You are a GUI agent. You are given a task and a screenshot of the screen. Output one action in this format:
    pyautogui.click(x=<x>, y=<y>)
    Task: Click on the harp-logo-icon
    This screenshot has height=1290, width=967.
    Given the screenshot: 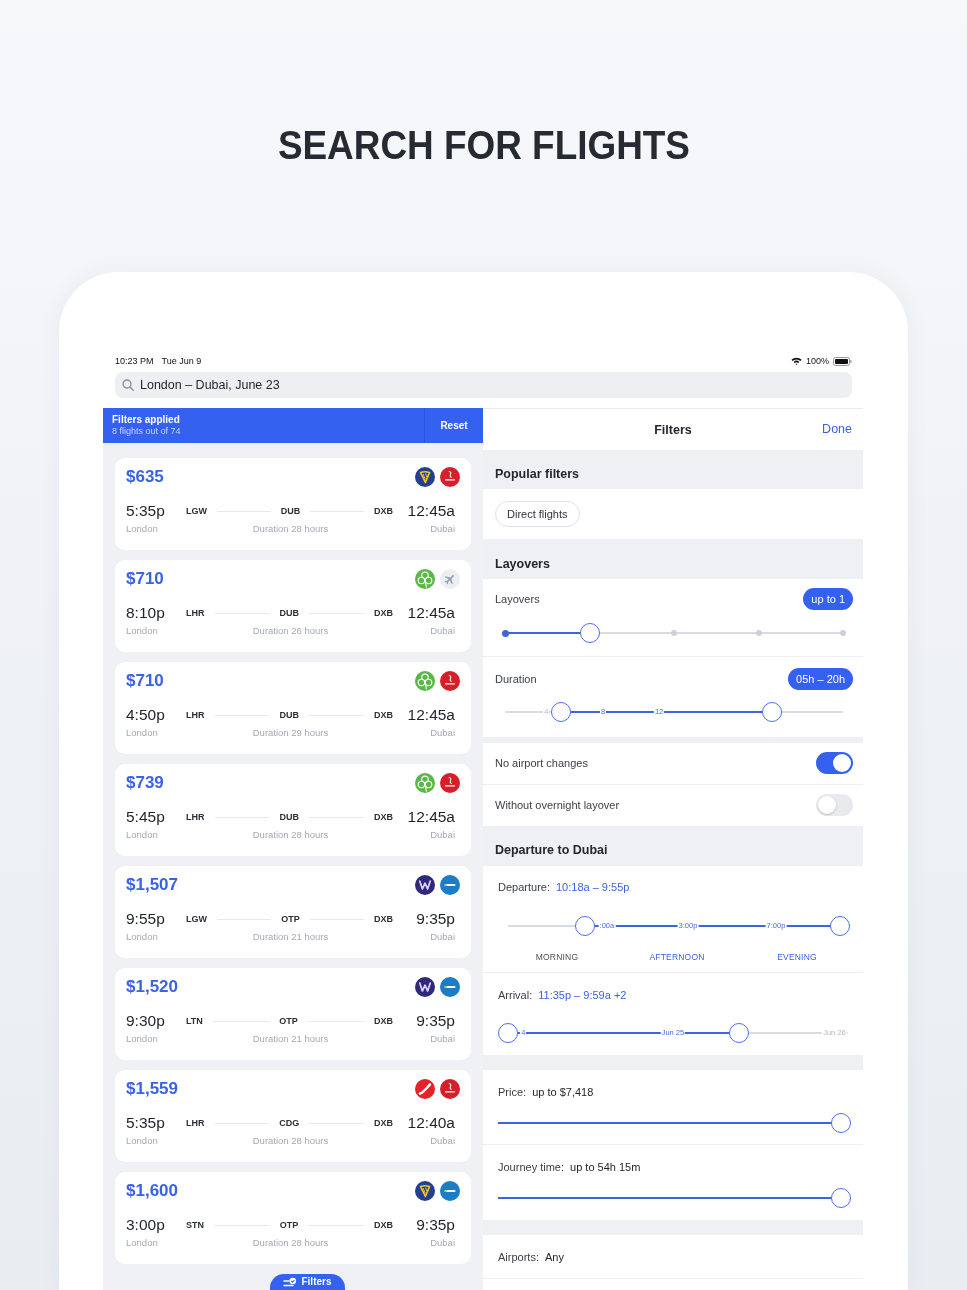 What is the action you would take?
    pyautogui.click(x=425, y=1191)
    